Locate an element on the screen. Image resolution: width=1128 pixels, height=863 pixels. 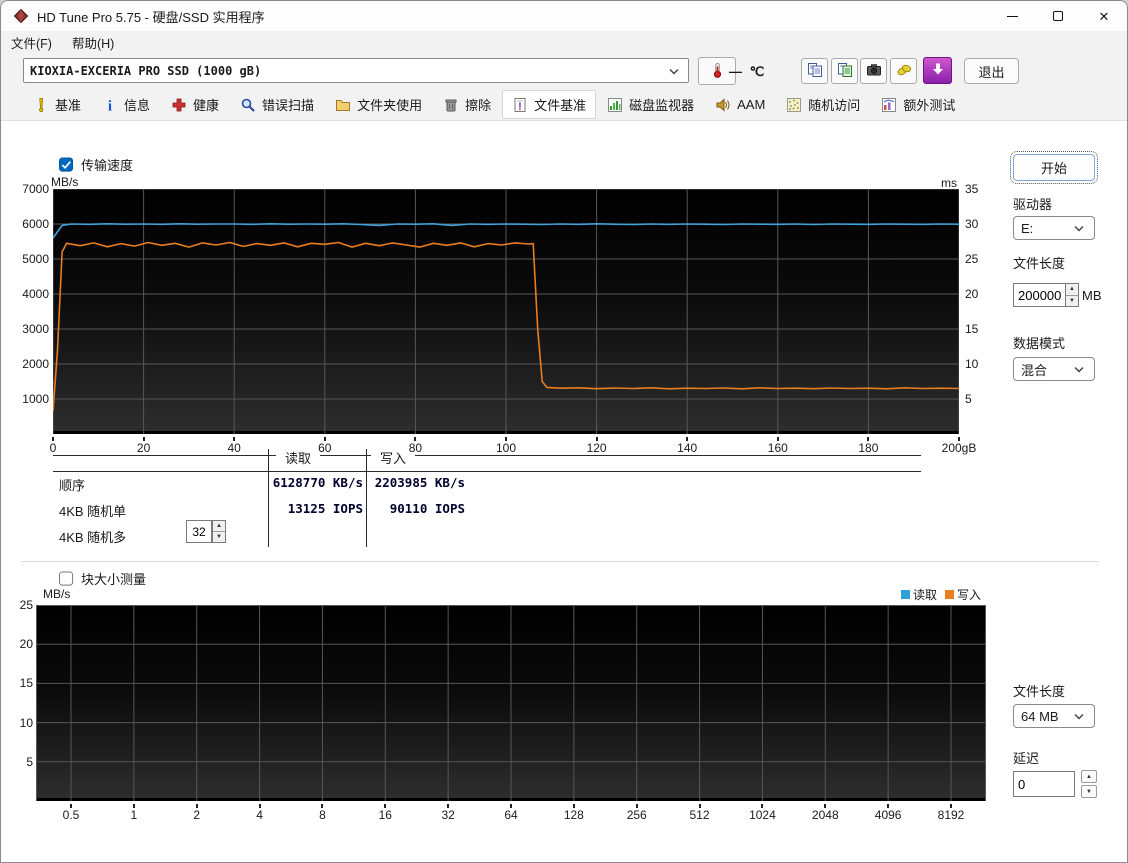
axis-tick-label: 0.5 is located at coordinates (71, 815).